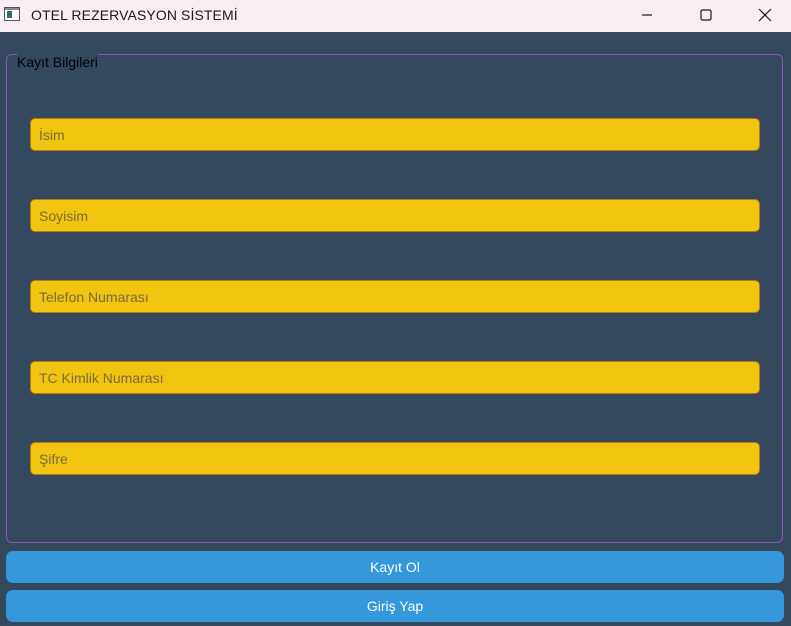 The height and width of the screenshot is (626, 791). I want to click on minimize-button, so click(647, 15).